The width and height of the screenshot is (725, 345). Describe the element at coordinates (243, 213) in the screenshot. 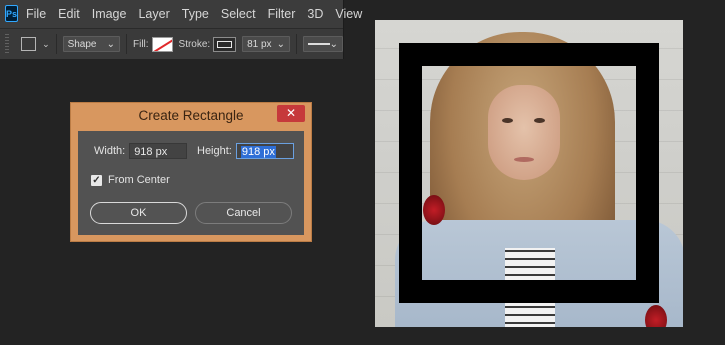

I see `cancel-button: Cancel` at that location.